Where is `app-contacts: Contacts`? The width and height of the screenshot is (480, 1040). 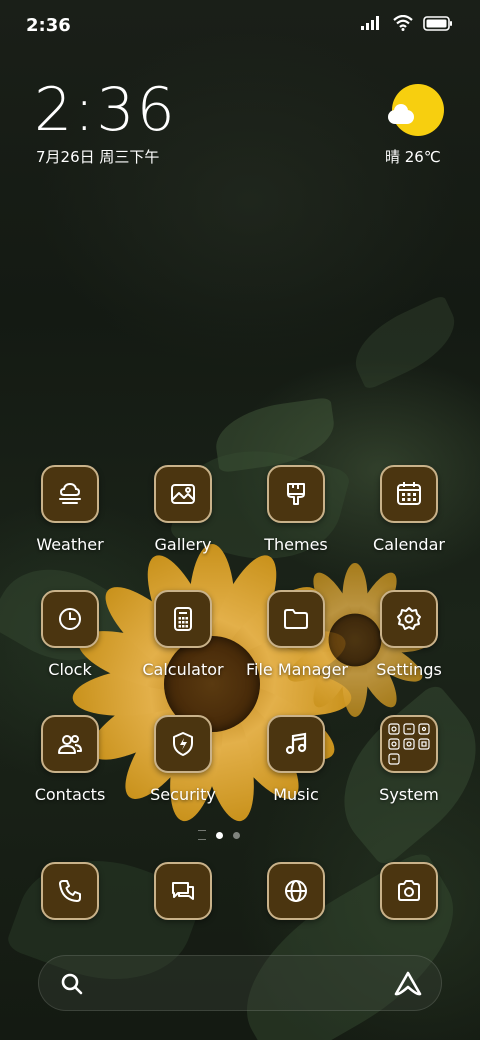
app-contacts: Contacts is located at coordinates (70, 759).